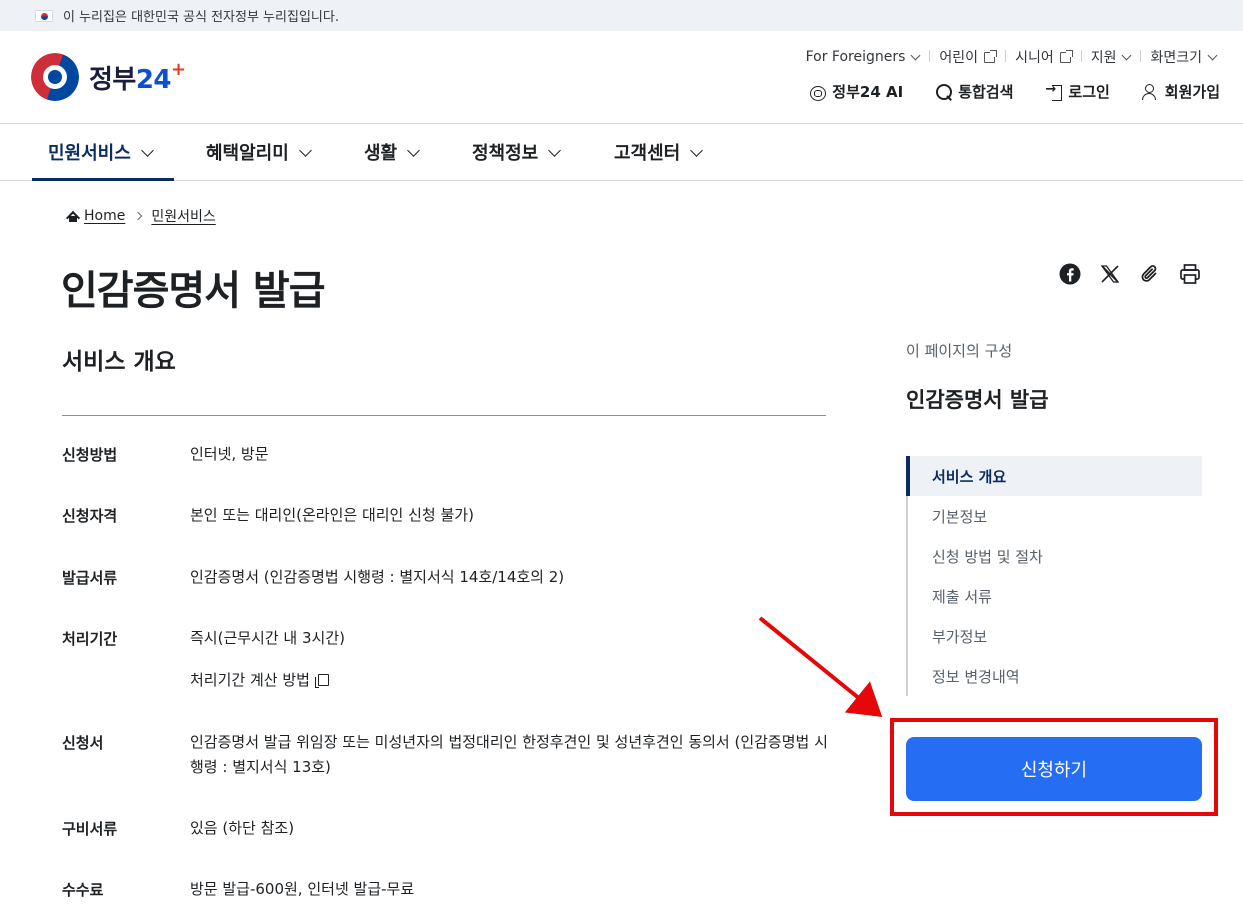 Image resolution: width=1243 pixels, height=906 pixels. What do you see at coordinates (1054, 769) in the screenshot?
I see `apply-button: 신청하기` at bounding box center [1054, 769].